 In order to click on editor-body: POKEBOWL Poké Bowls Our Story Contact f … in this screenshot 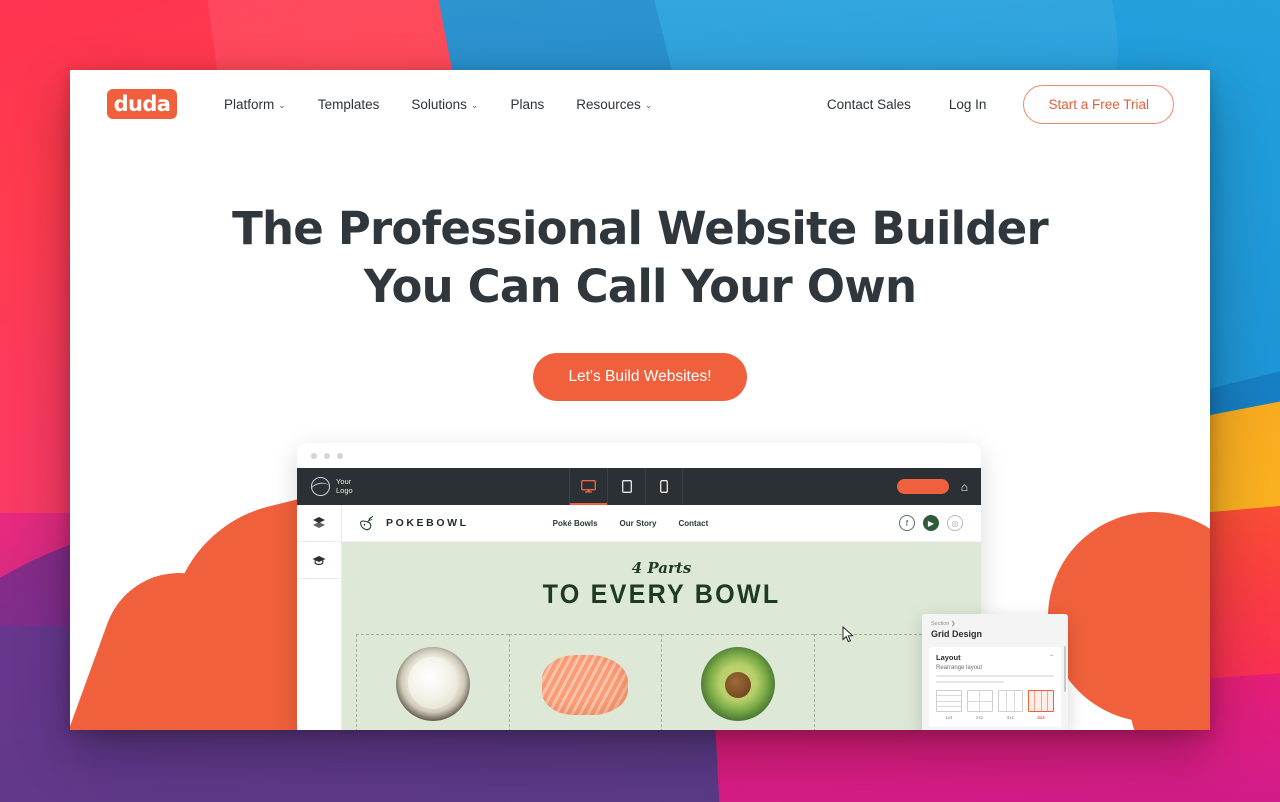, I will do `click(639, 617)`.